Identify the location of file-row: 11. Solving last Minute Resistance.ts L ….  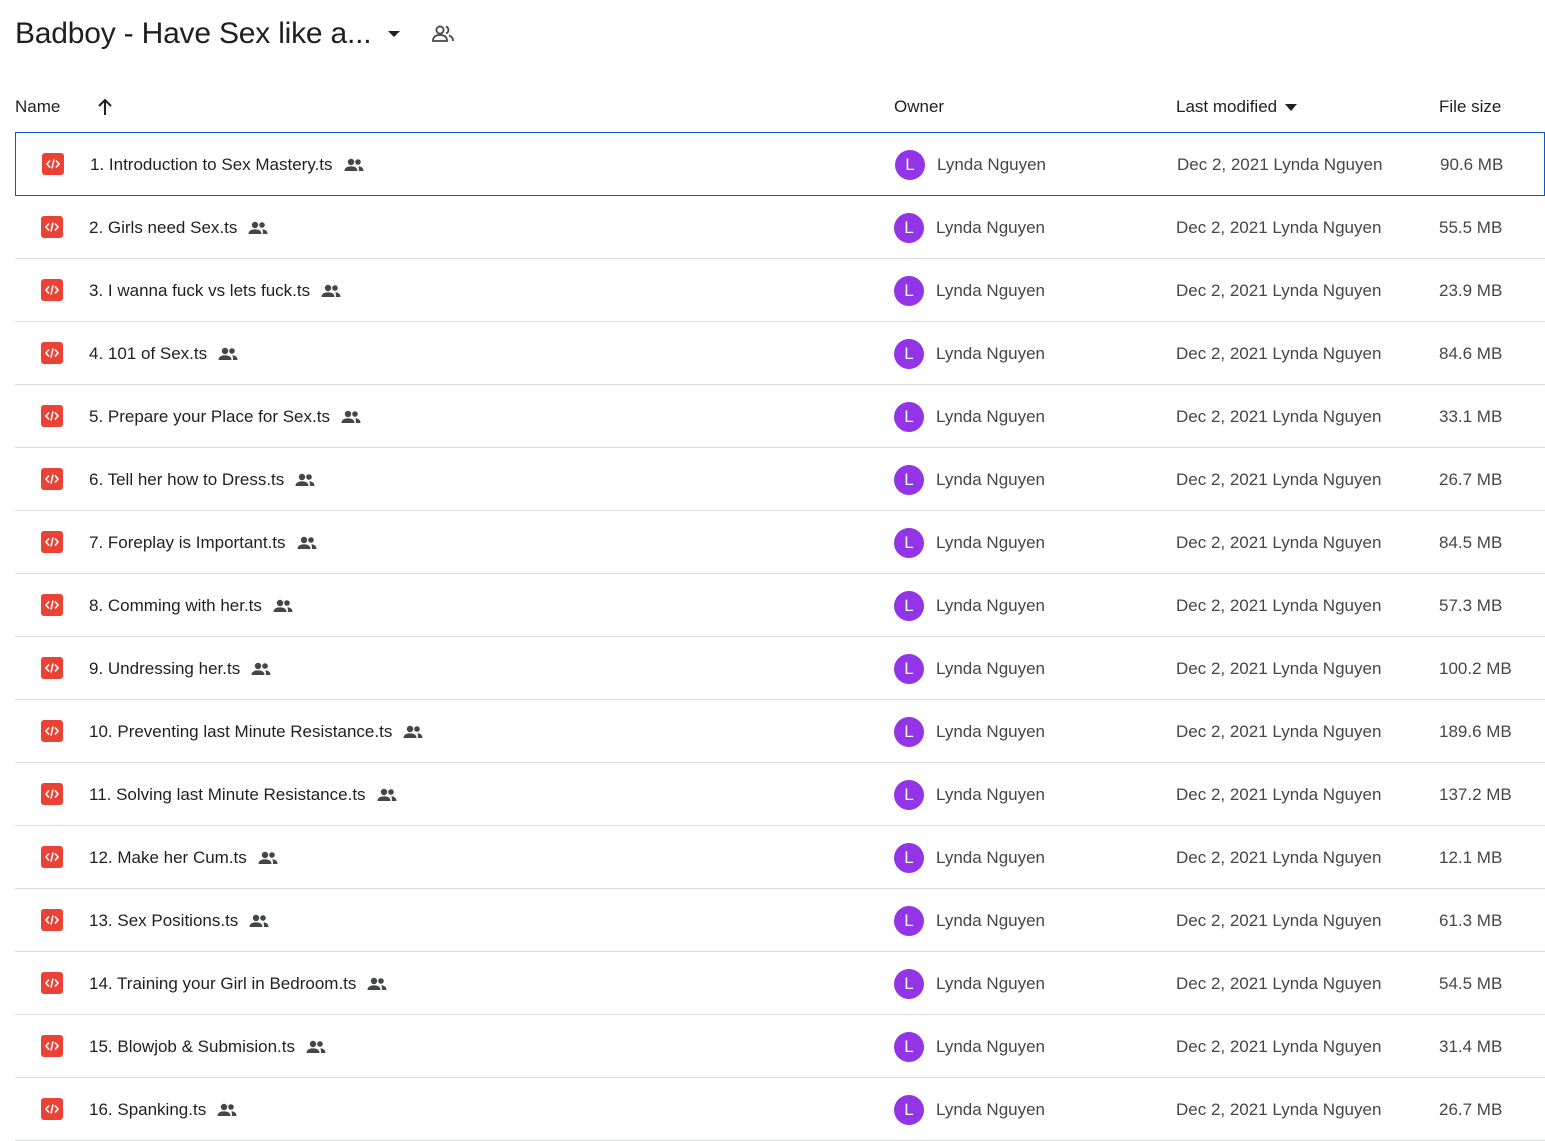
(780, 794).